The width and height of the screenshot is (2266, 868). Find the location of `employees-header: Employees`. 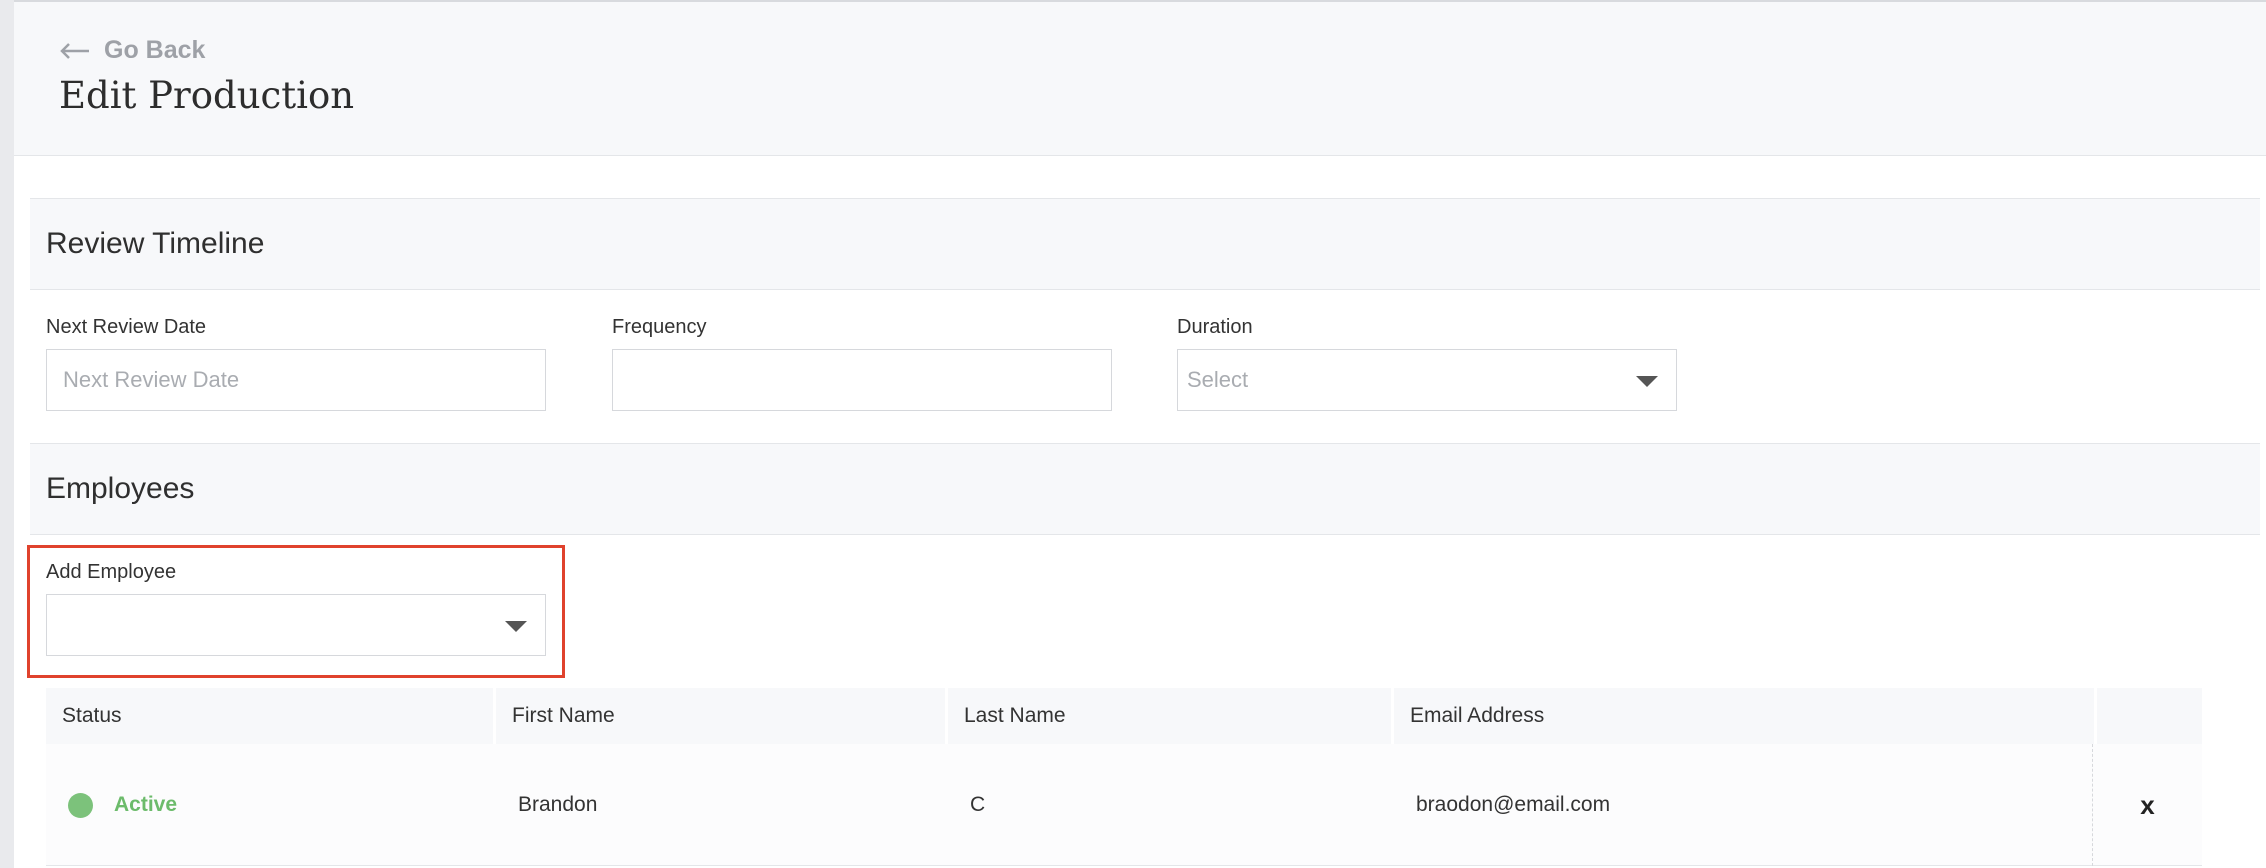

employees-header: Employees is located at coordinates (1145, 489).